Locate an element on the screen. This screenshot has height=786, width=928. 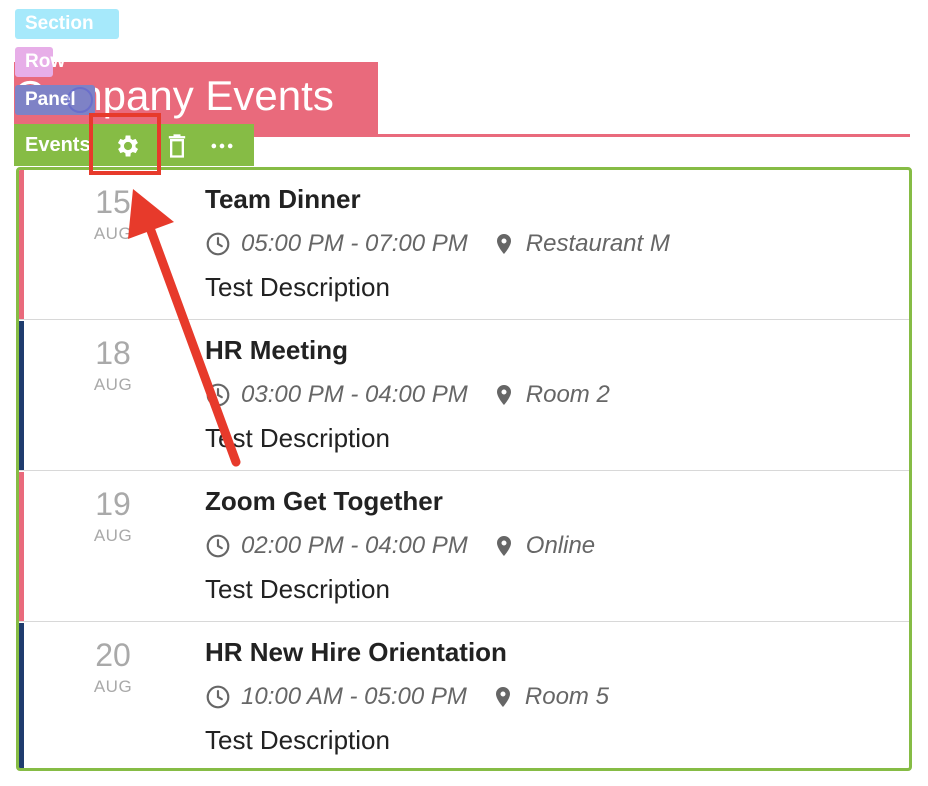
event-title: Team Dinner is located at coordinates (283, 199).